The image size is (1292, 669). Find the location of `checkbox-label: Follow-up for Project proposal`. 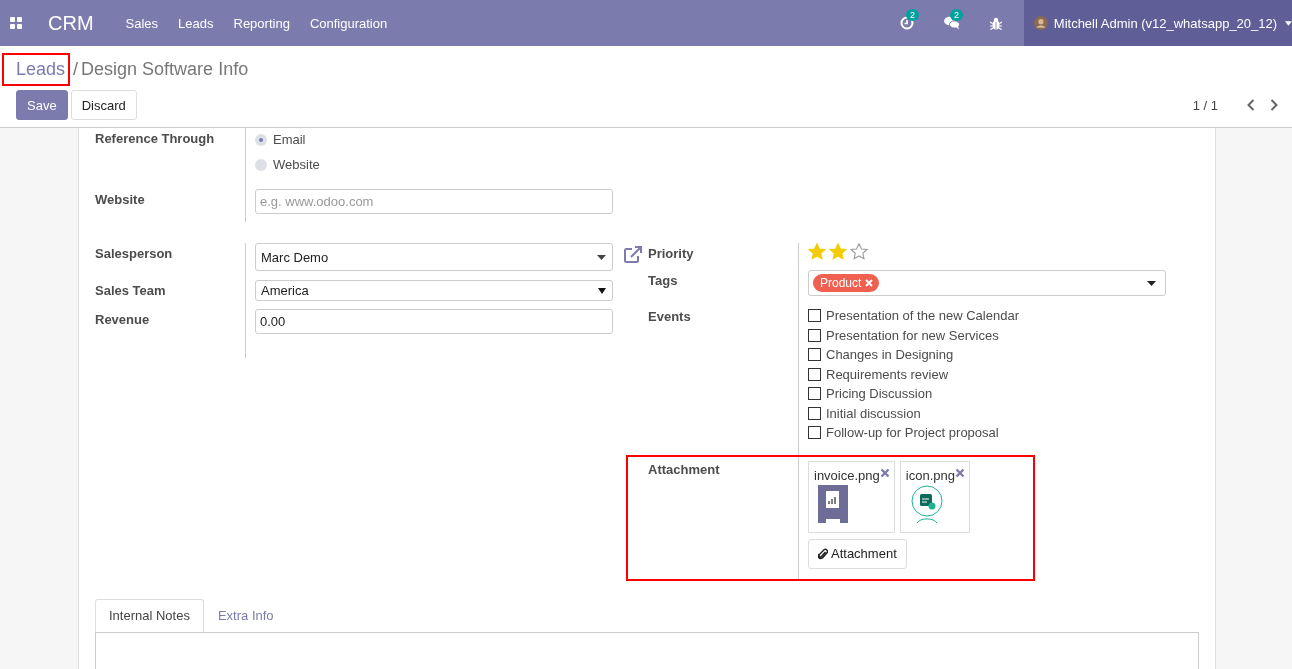

checkbox-label: Follow-up for Project proposal is located at coordinates (912, 433).